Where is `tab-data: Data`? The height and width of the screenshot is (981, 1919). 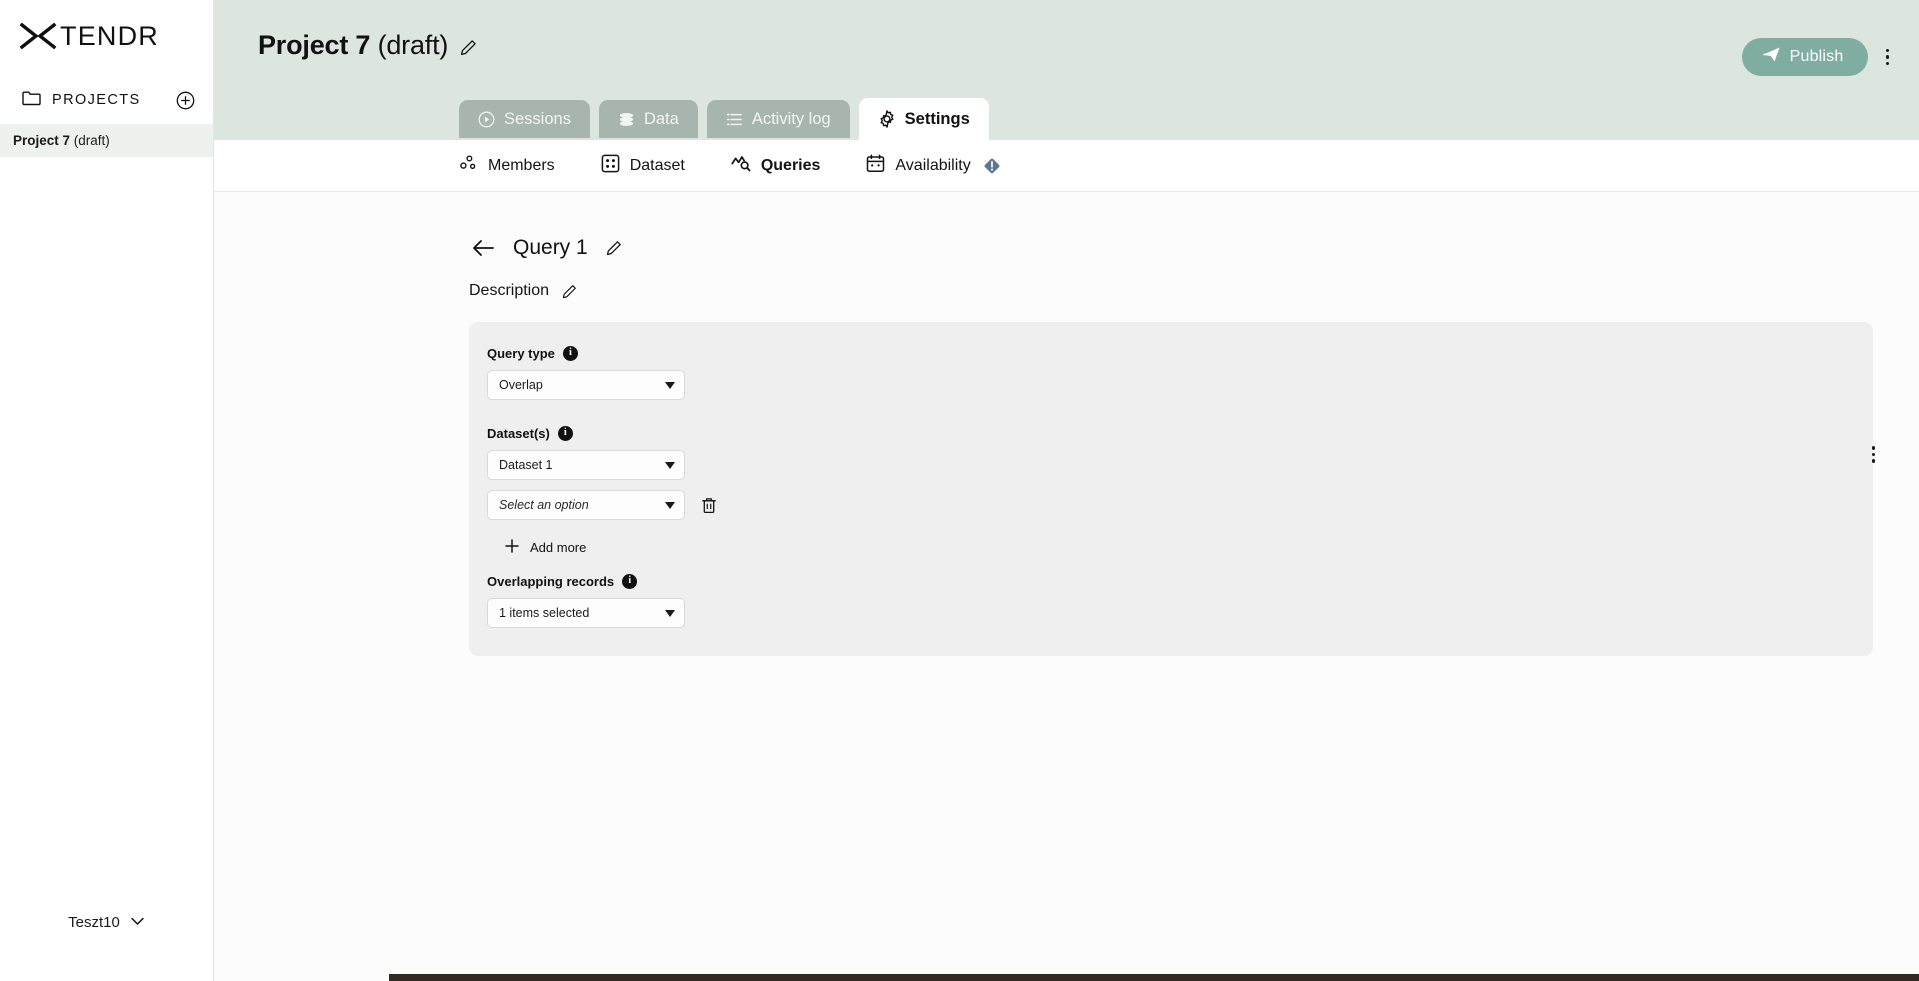
tab-data: Data is located at coordinates (648, 119).